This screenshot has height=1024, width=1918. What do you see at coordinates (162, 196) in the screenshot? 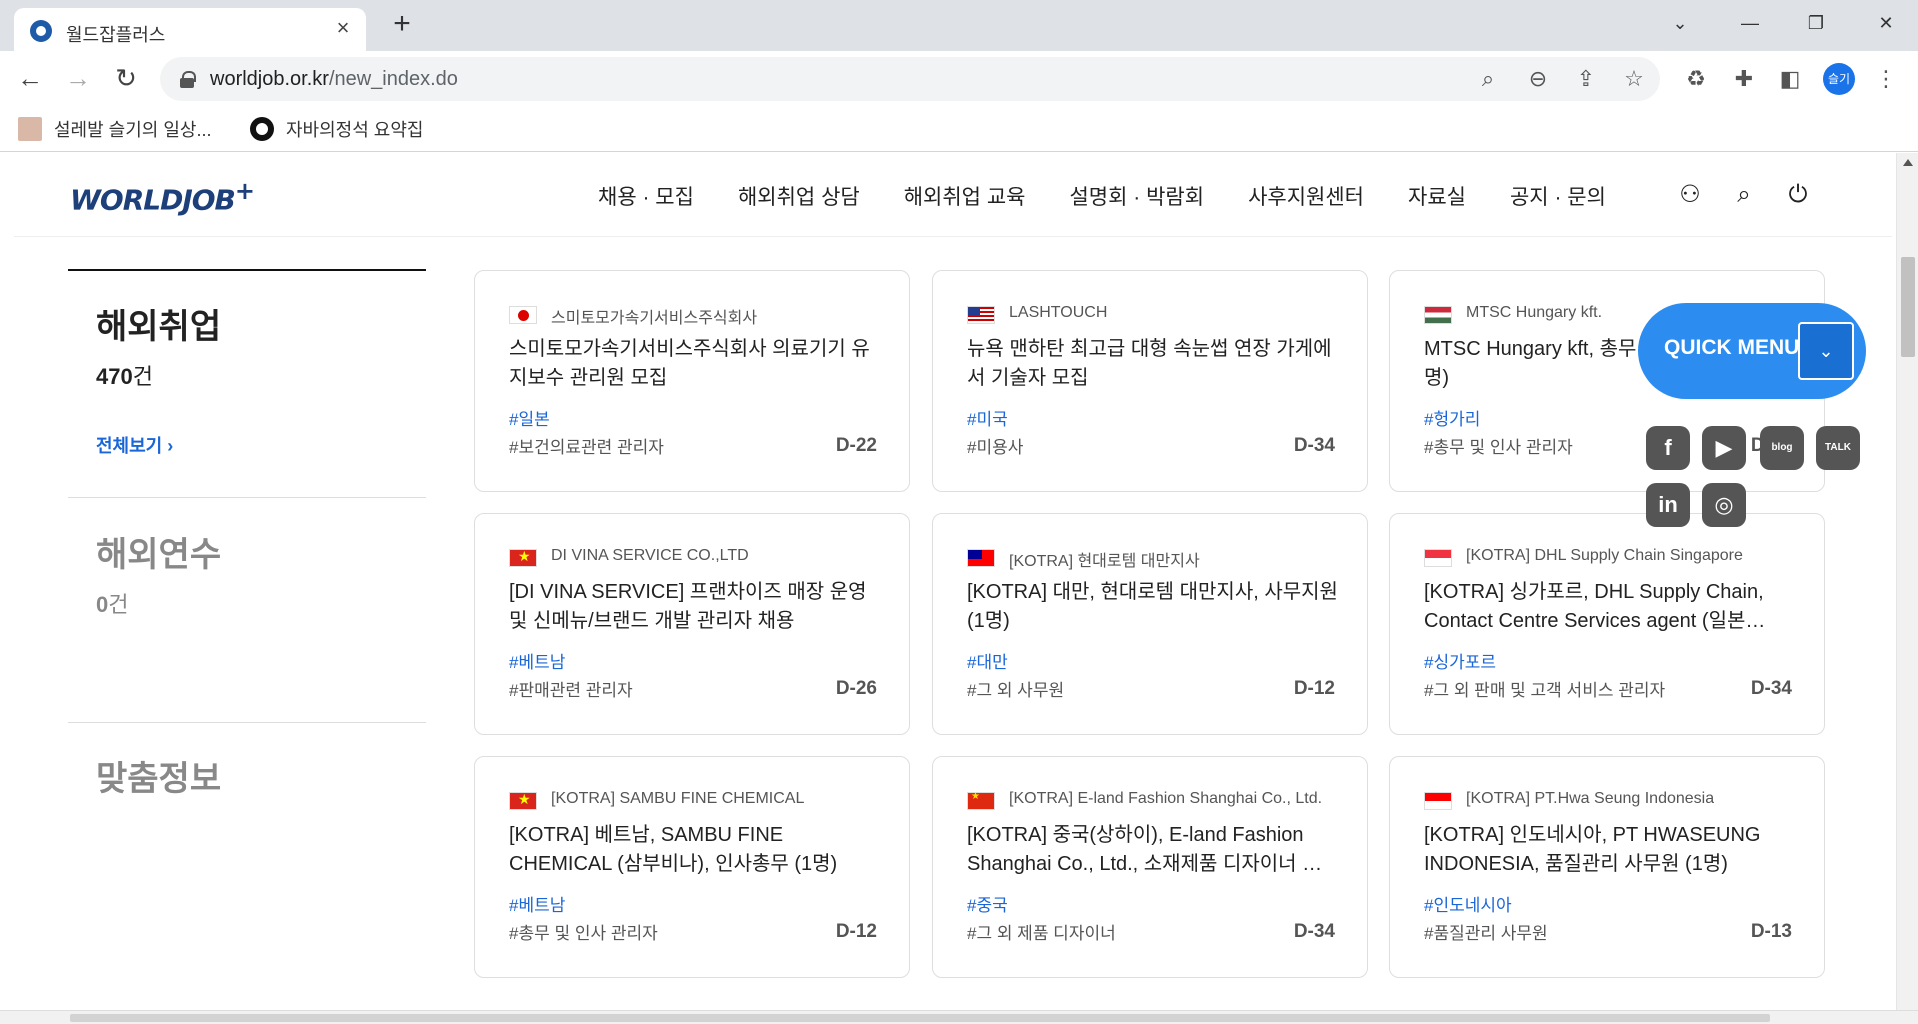
I see `worldjob-logo: WORLDJOB+` at bounding box center [162, 196].